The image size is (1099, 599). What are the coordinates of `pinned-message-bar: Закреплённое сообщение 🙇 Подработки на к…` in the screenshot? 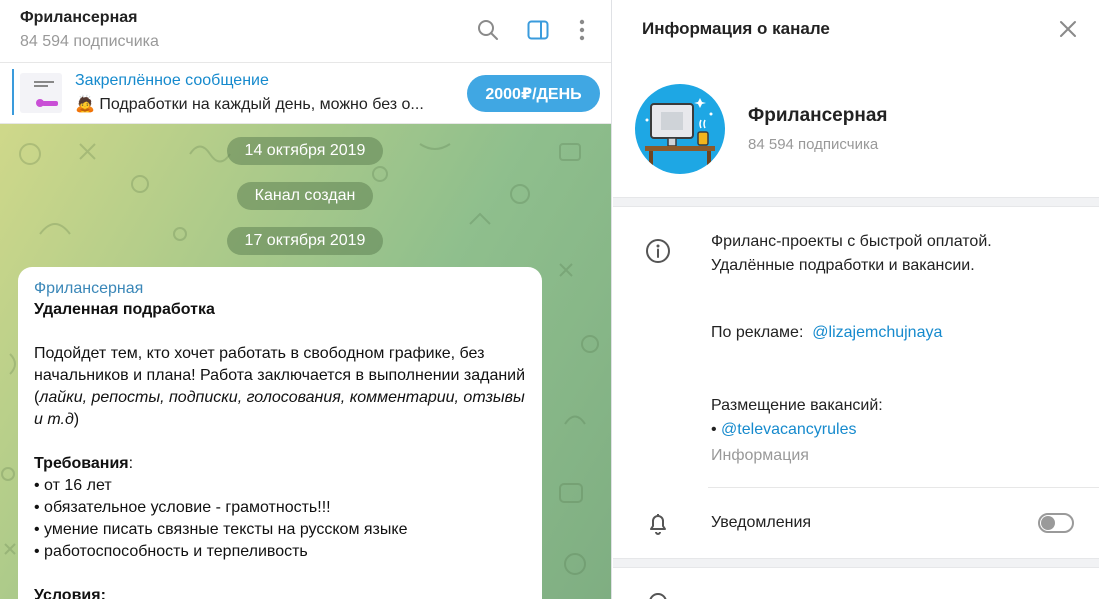 It's located at (305, 93).